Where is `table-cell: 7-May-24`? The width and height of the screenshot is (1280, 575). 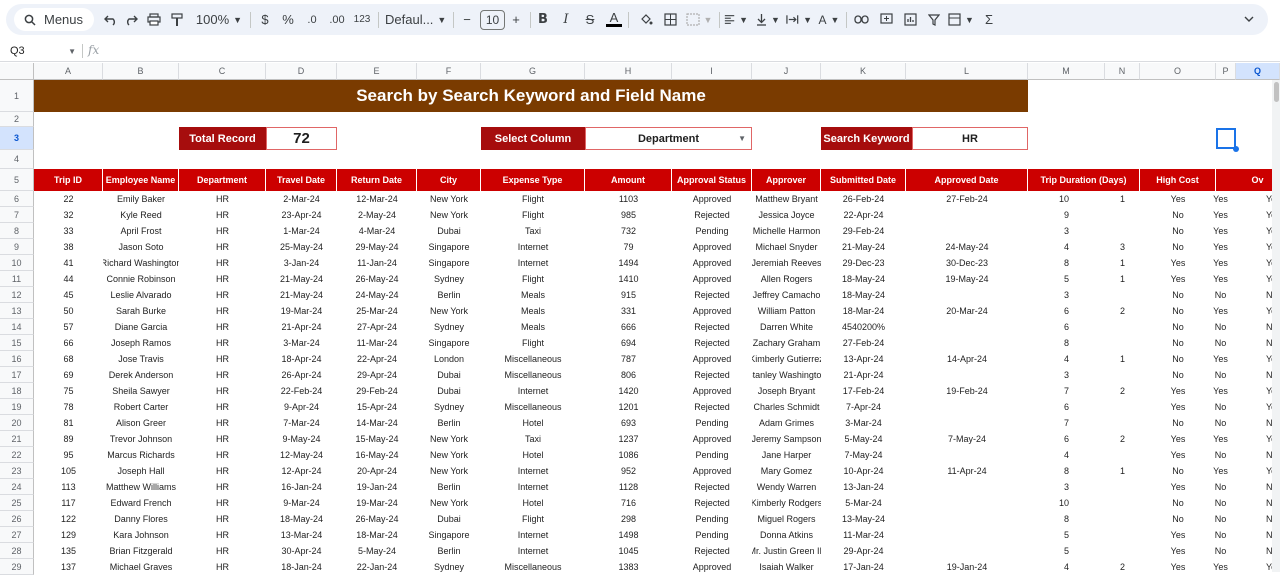 table-cell: 7-May-24 is located at coordinates (967, 439).